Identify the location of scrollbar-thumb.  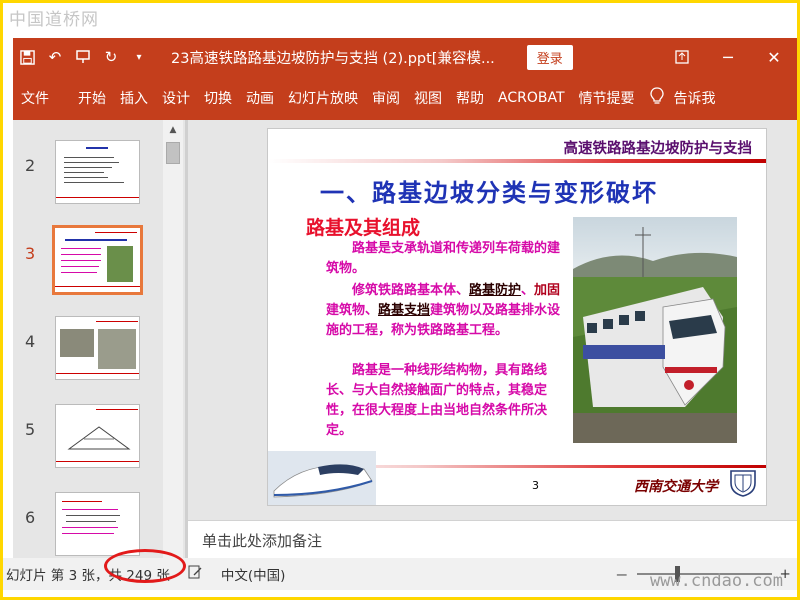
(173, 153).